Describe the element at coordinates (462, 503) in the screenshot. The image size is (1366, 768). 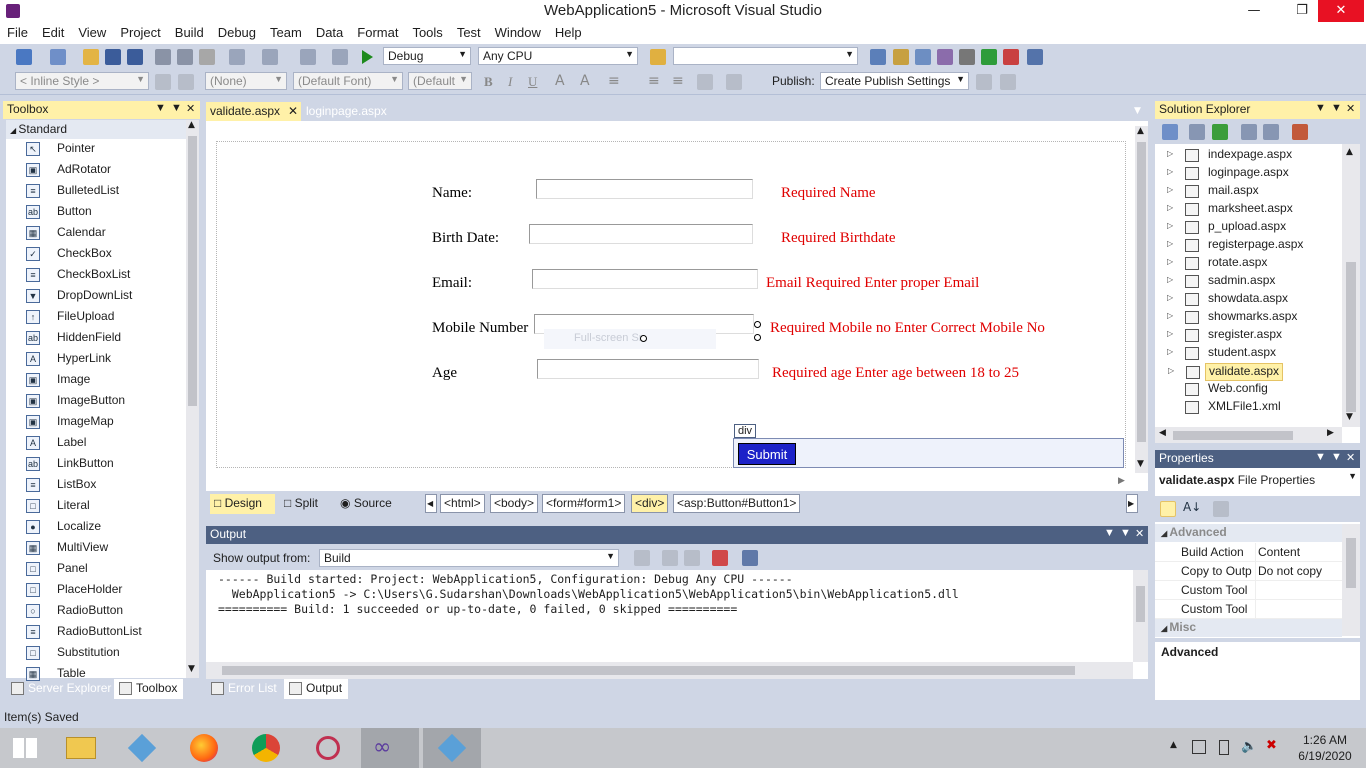
I see `breadcrumb-html: <html>` at that location.